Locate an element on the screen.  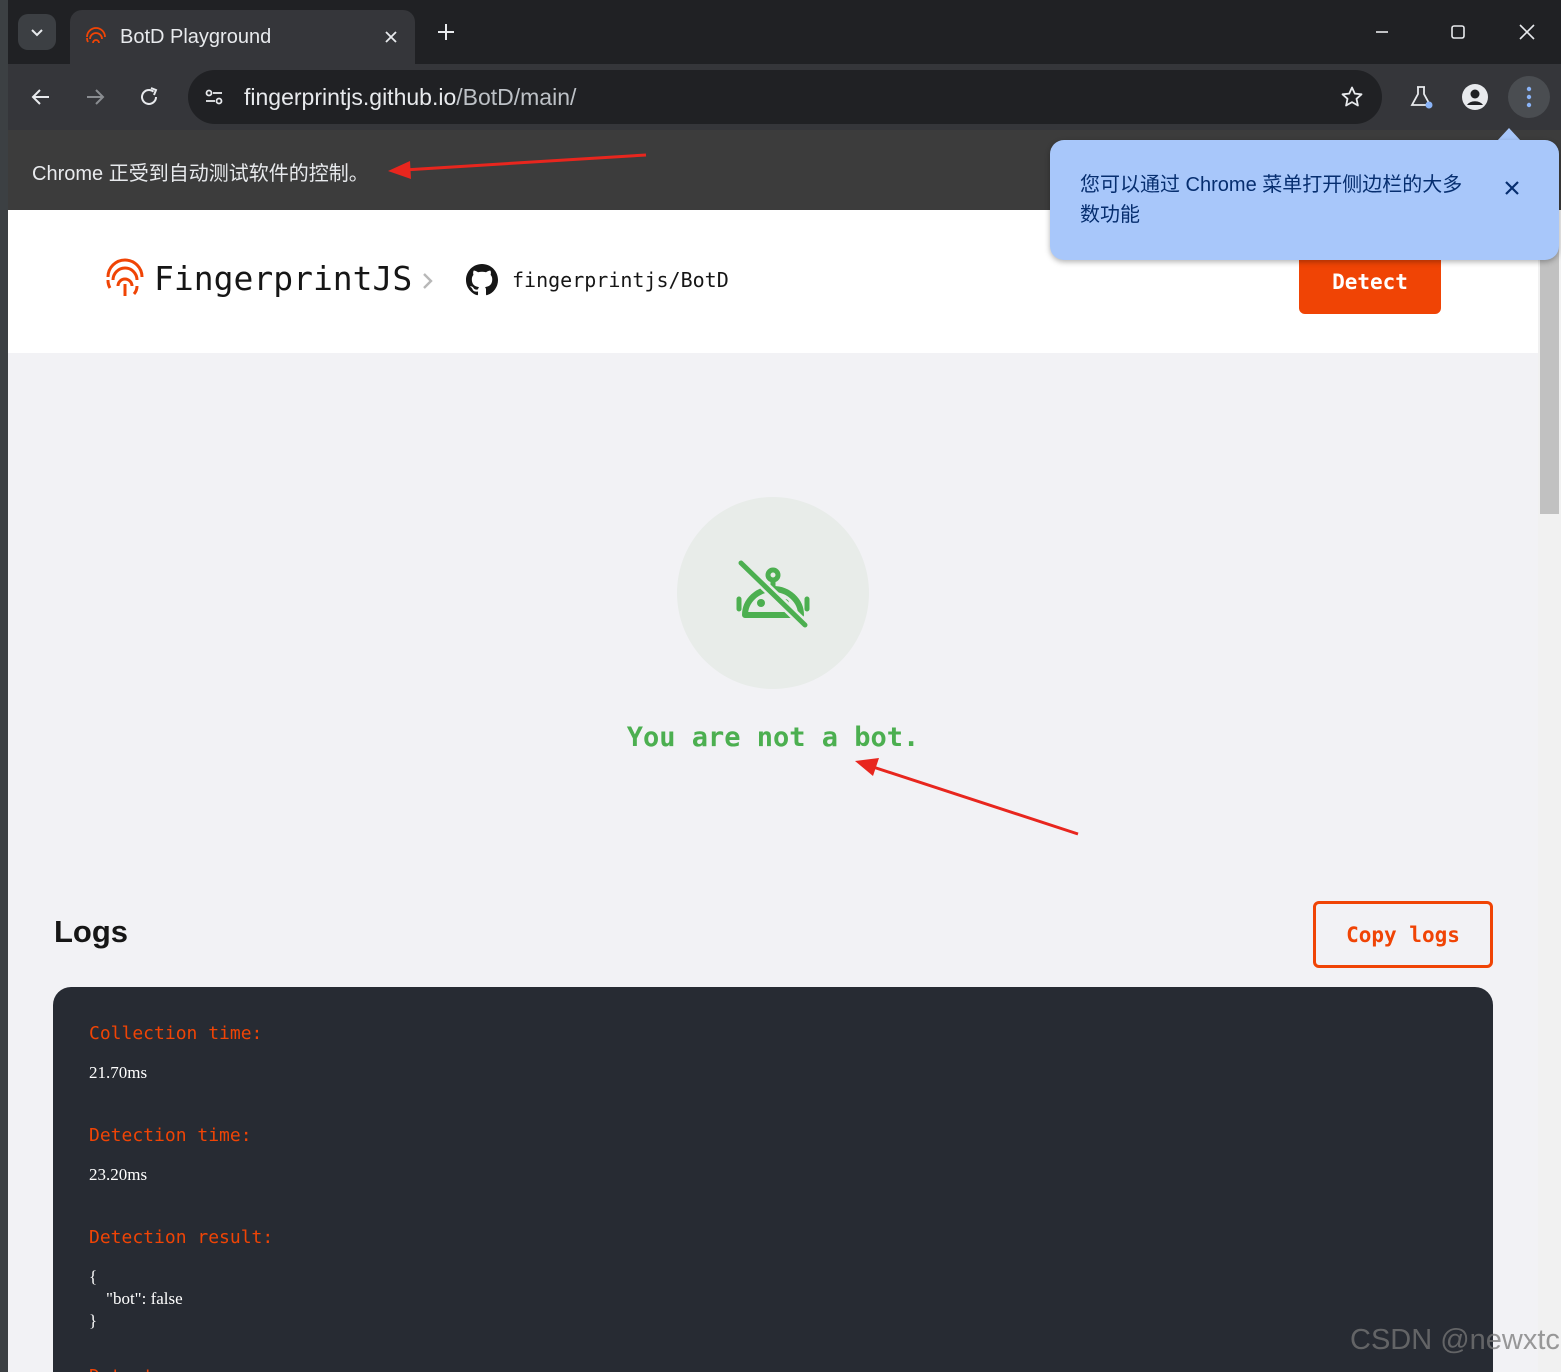
github-icon is located at coordinates (482, 280).